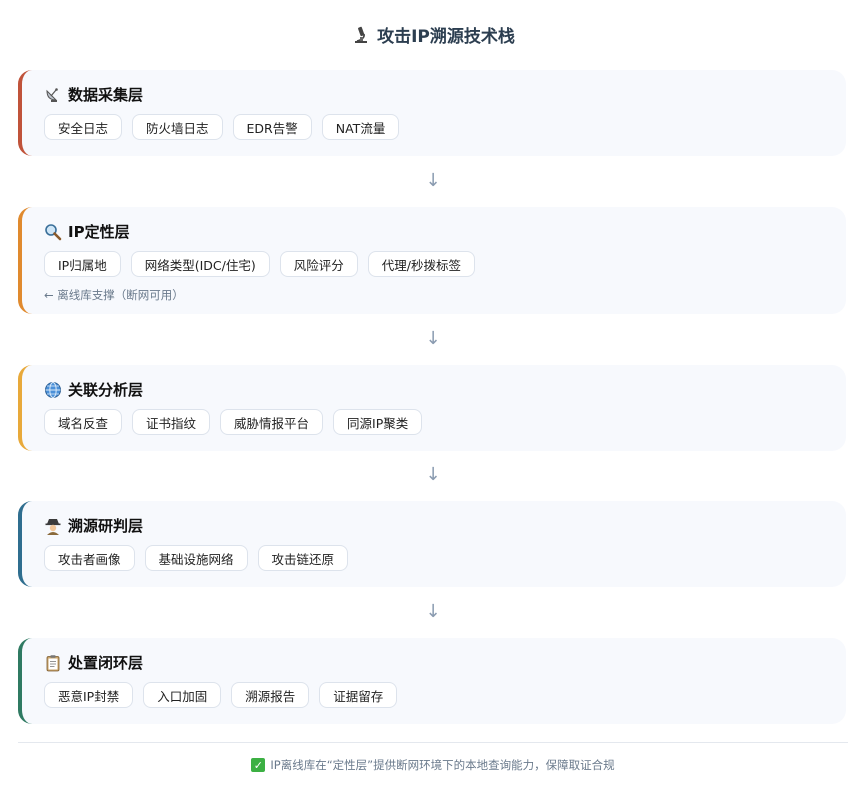  I want to click on footer-note: ✓ IP离线库在“定性层”提供断网环境下的本地查询能力，保障取证合规, so click(433, 765).